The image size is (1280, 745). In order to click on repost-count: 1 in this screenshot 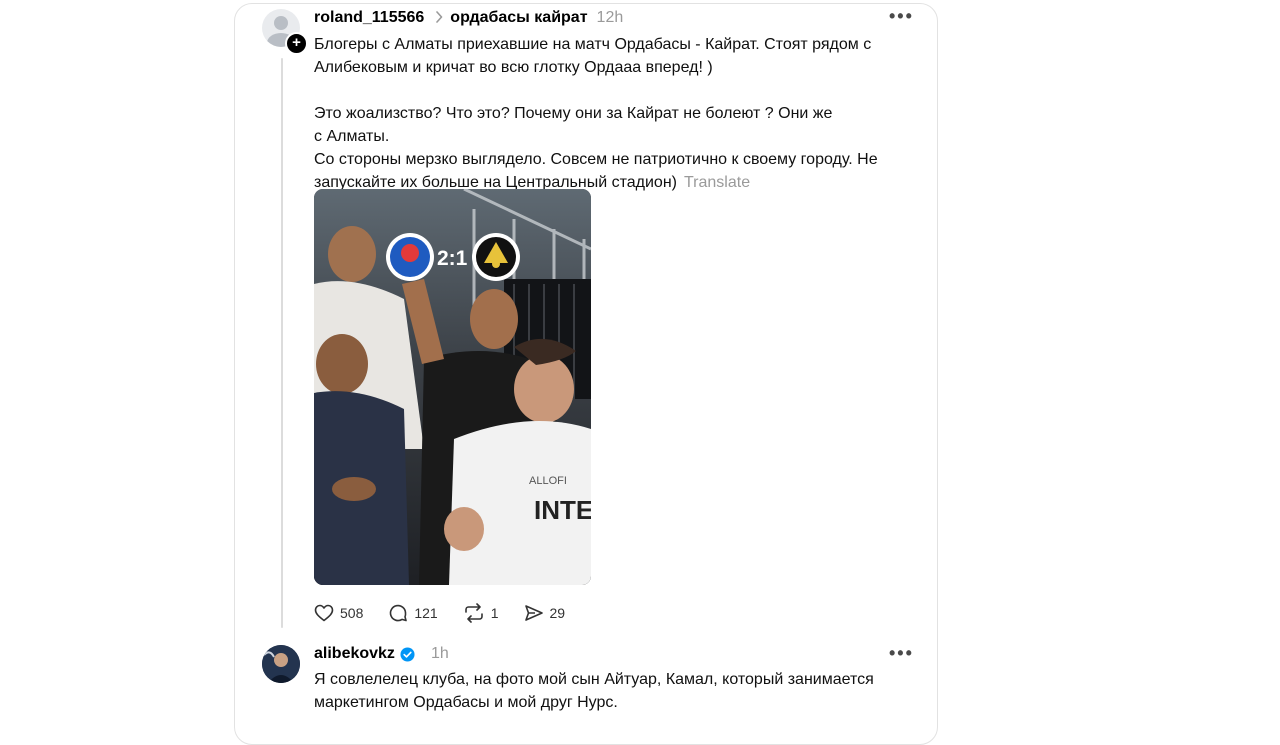, I will do `click(494, 613)`.